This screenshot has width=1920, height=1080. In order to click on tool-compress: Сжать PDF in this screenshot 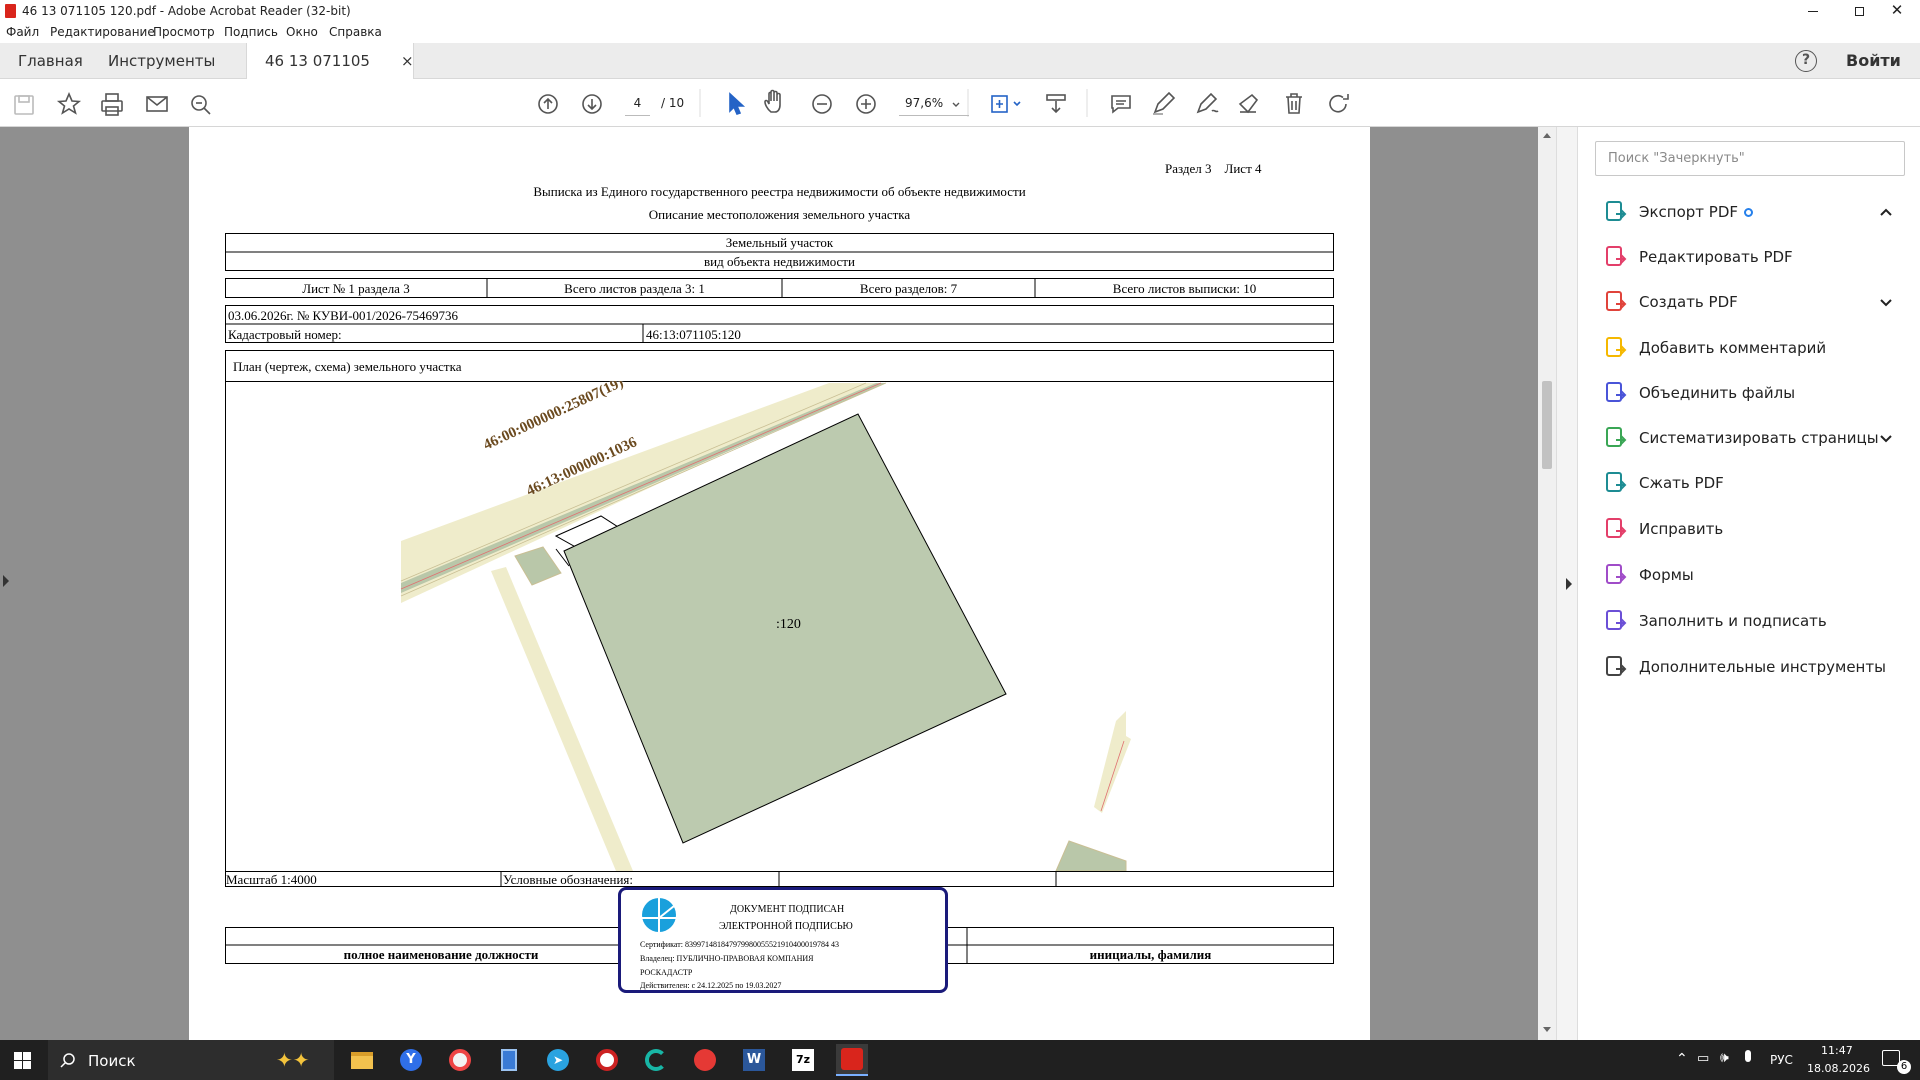, I will do `click(1754, 483)`.